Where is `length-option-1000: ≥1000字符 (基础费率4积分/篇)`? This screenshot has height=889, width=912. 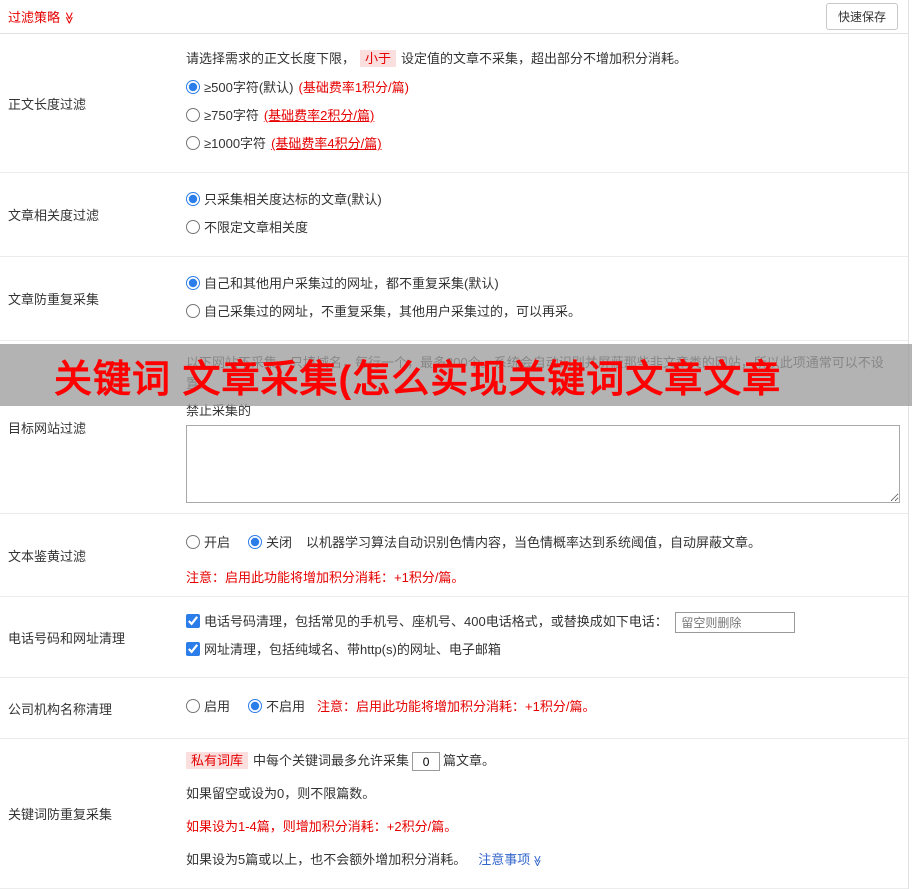
length-option-1000: ≥1000字符 (基础费率4积分/篇) is located at coordinates (543, 143).